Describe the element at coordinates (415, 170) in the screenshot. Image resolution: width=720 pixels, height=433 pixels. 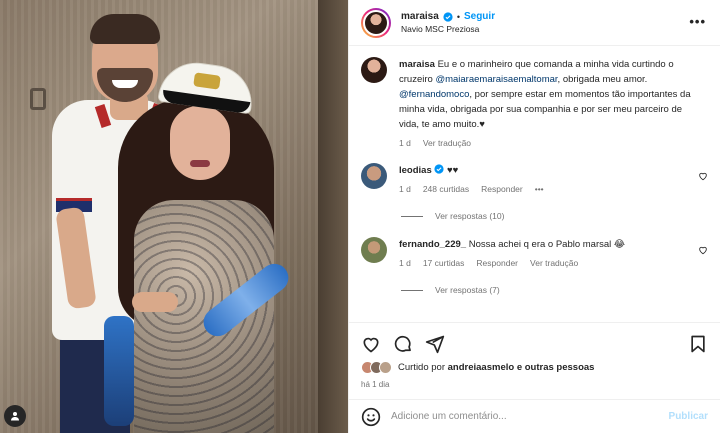
I see `comment-username: leodias` at that location.